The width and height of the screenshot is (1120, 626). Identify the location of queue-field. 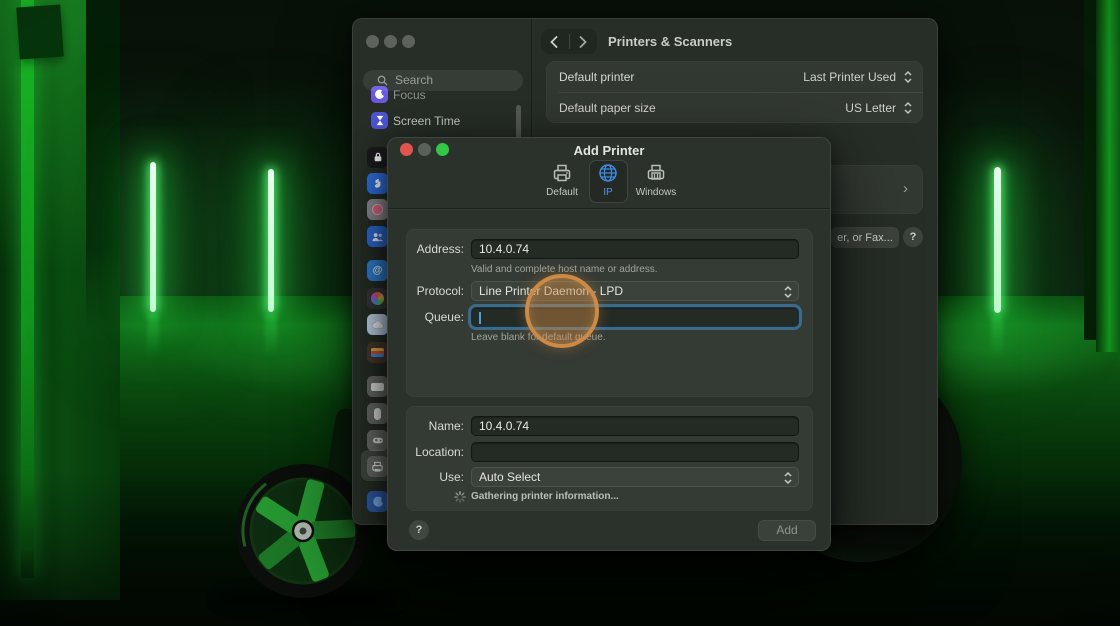
(635, 317).